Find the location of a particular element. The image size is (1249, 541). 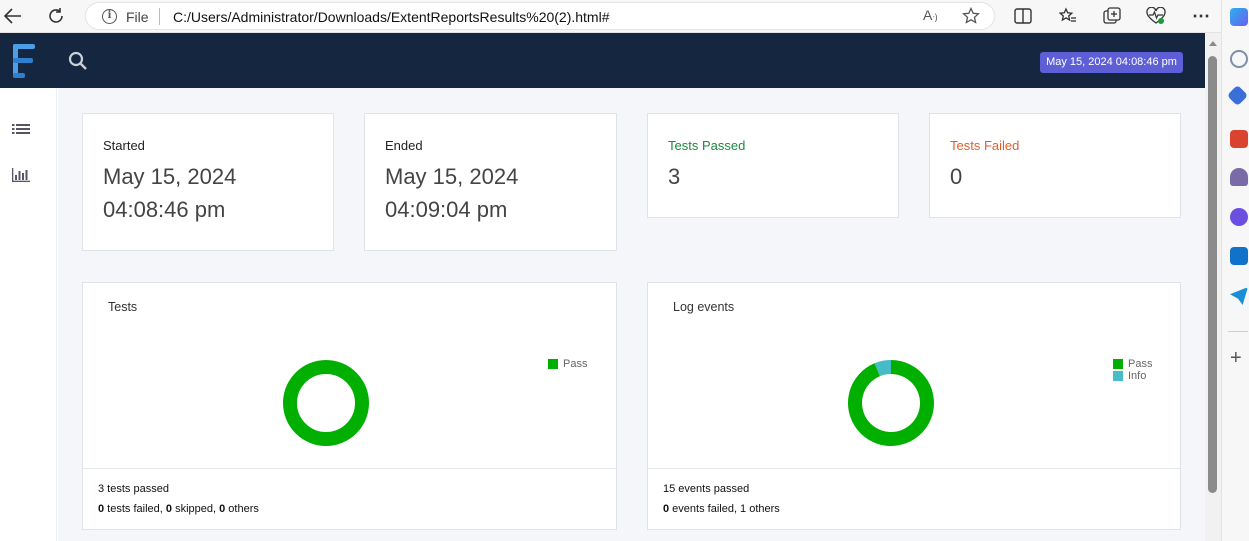

started-date: May 15, 2024 04:08:46 pm is located at coordinates (169, 193).